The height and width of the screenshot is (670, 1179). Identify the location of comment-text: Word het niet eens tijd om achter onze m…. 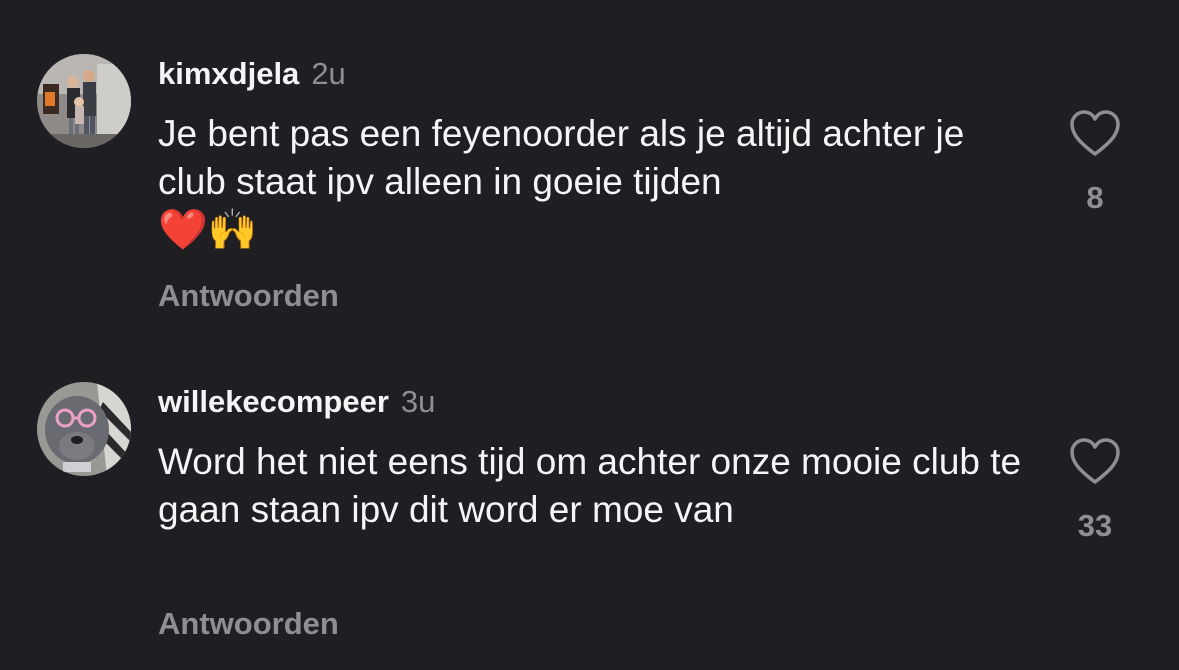
(598, 486).